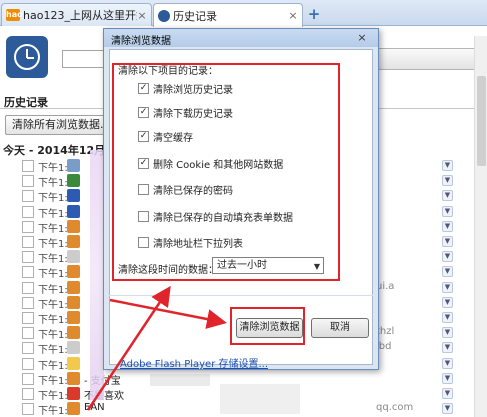 Image resolution: width=487 pixels, height=417 pixels. What do you see at coordinates (241, 295) in the screenshot?
I see `divider` at bounding box center [241, 295].